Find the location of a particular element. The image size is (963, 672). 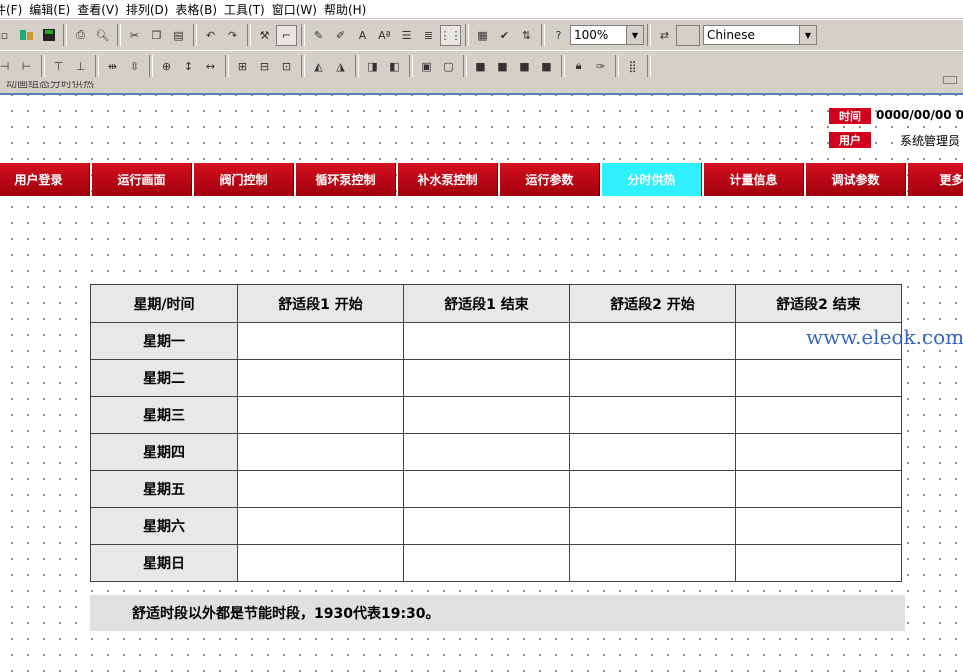

check-icon: ✔ is located at coordinates (504, 35).